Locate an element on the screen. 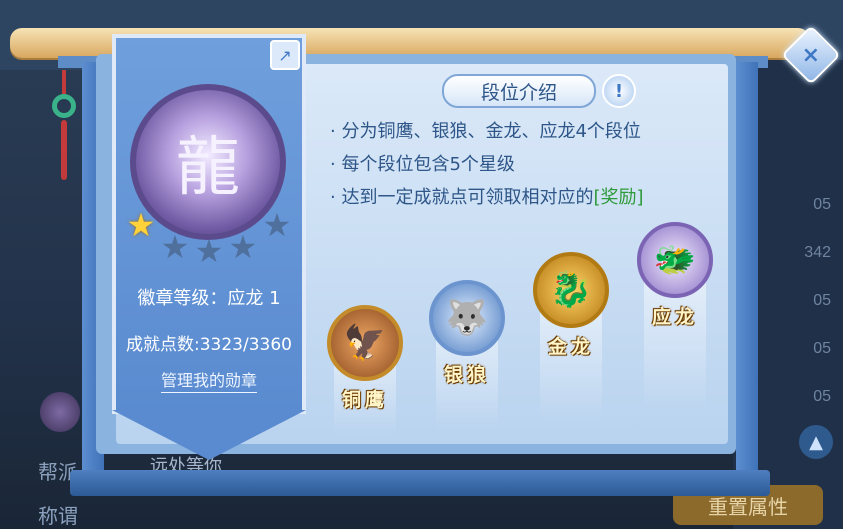  rule-line-2: · 每个段位包含5个星级 is located at coordinates (422, 164).